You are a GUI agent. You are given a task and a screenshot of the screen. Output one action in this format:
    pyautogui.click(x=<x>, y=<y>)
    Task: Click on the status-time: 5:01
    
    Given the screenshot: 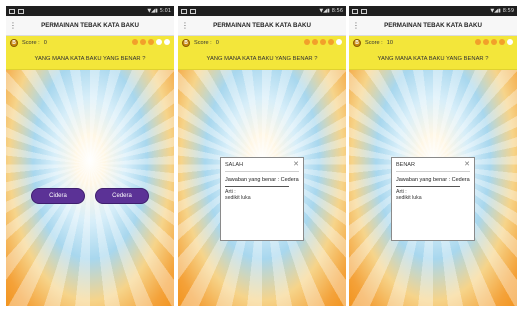 What is the action you would take?
    pyautogui.click(x=165, y=11)
    